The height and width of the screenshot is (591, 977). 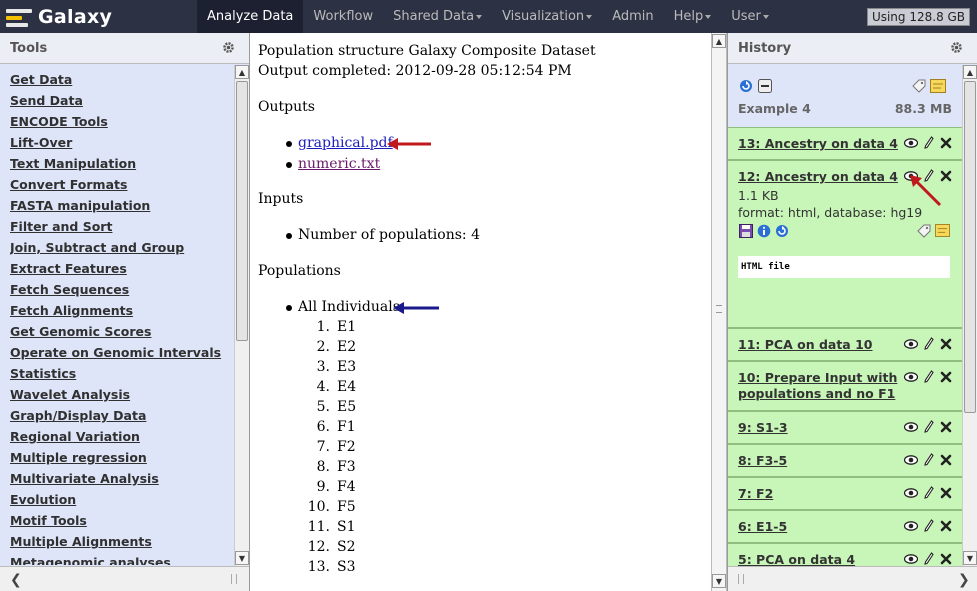 What do you see at coordinates (121, 163) in the screenshot?
I see `tool-section-link: Text Manipulation` at bounding box center [121, 163].